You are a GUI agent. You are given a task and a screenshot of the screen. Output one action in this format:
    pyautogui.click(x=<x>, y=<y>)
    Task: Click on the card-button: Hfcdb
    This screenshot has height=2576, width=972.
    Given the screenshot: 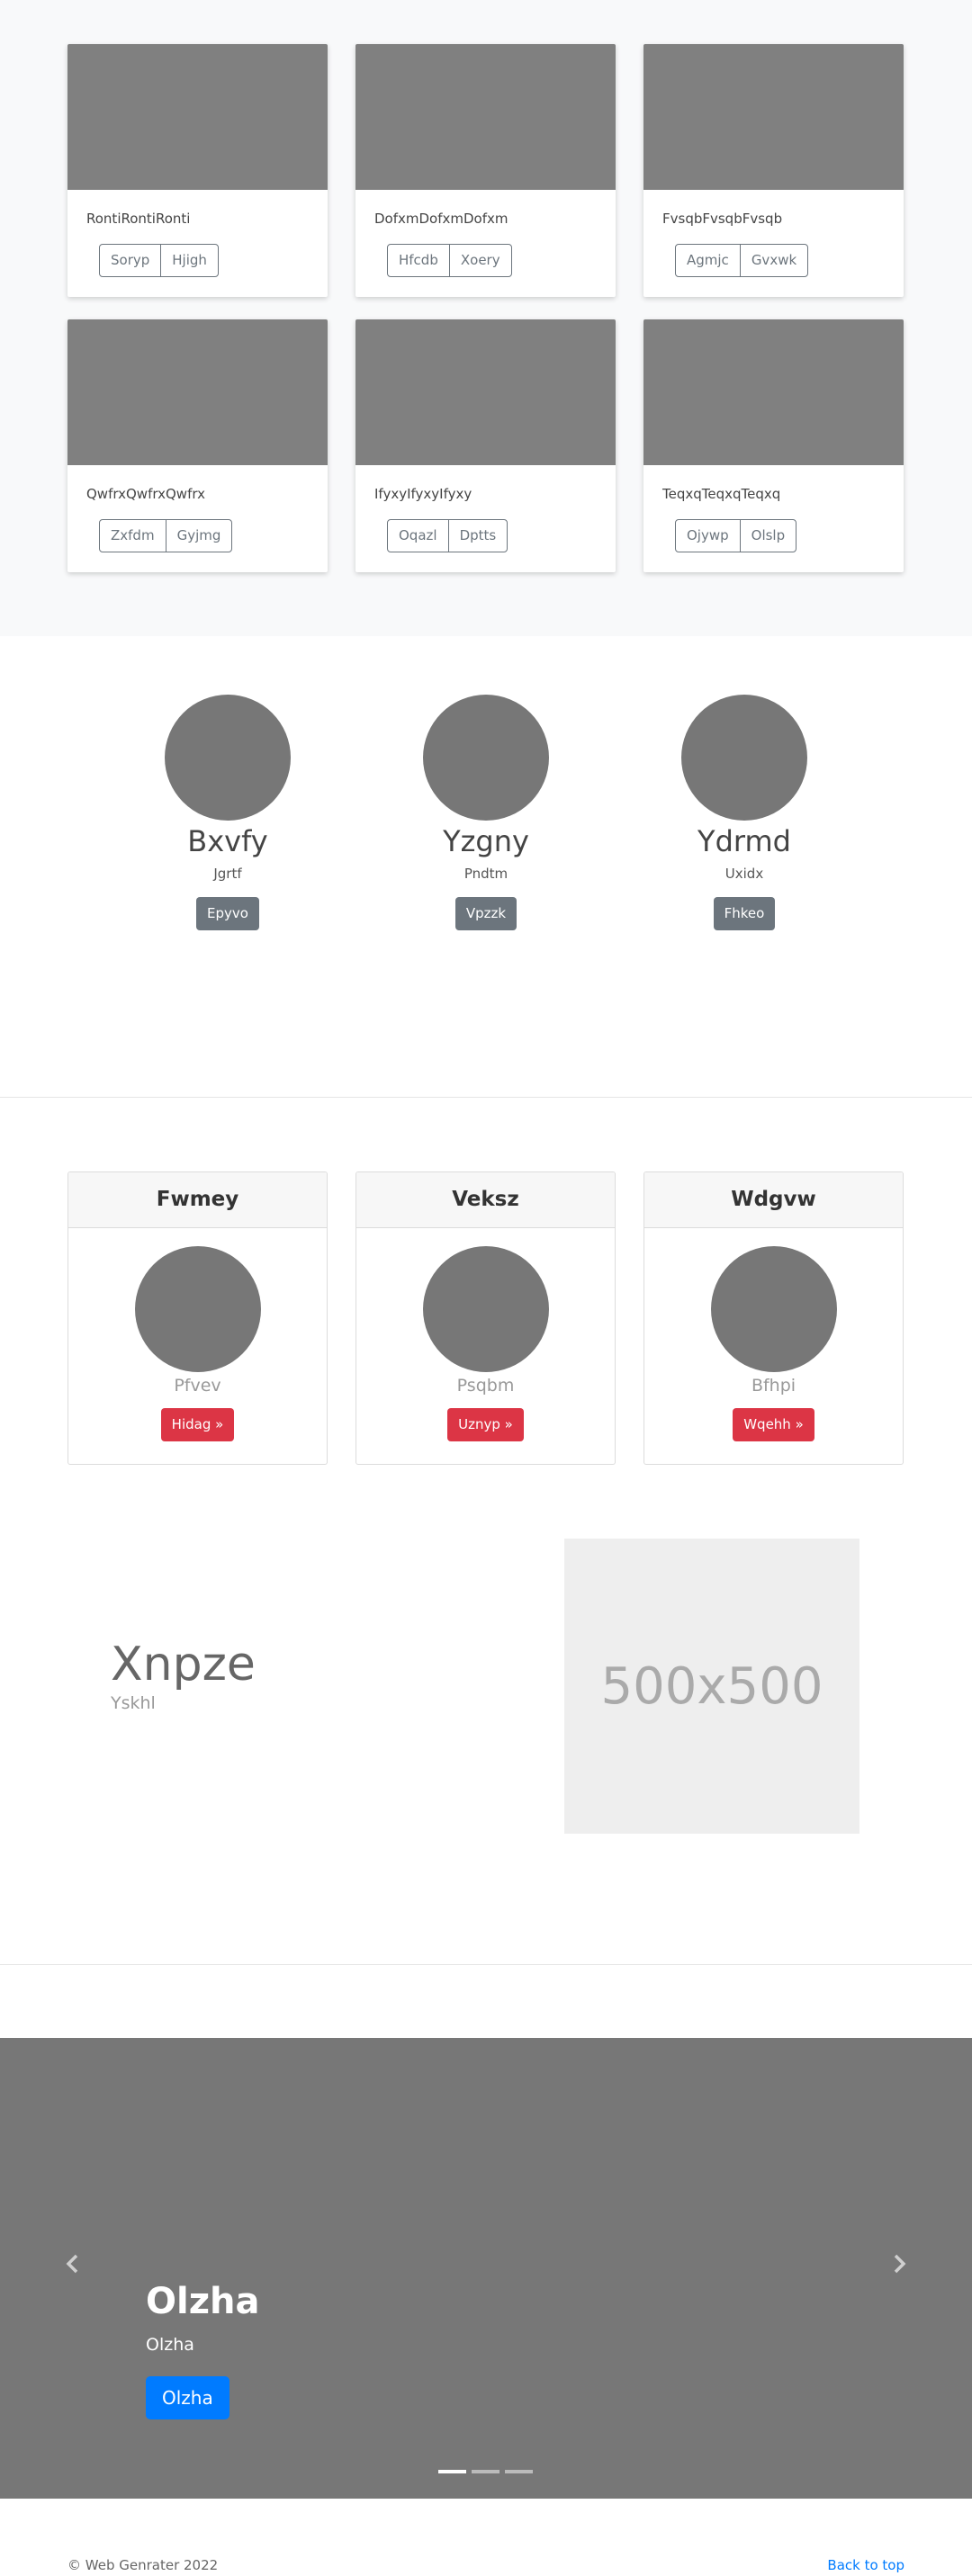 What is the action you would take?
    pyautogui.click(x=418, y=261)
    